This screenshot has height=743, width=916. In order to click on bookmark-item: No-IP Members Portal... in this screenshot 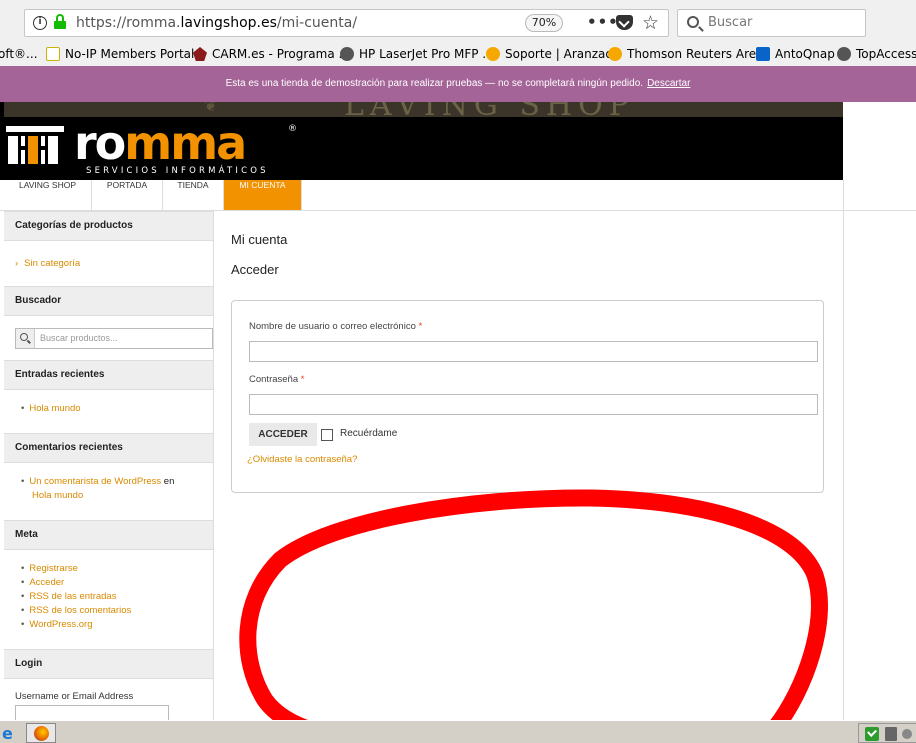, I will do `click(126, 54)`.